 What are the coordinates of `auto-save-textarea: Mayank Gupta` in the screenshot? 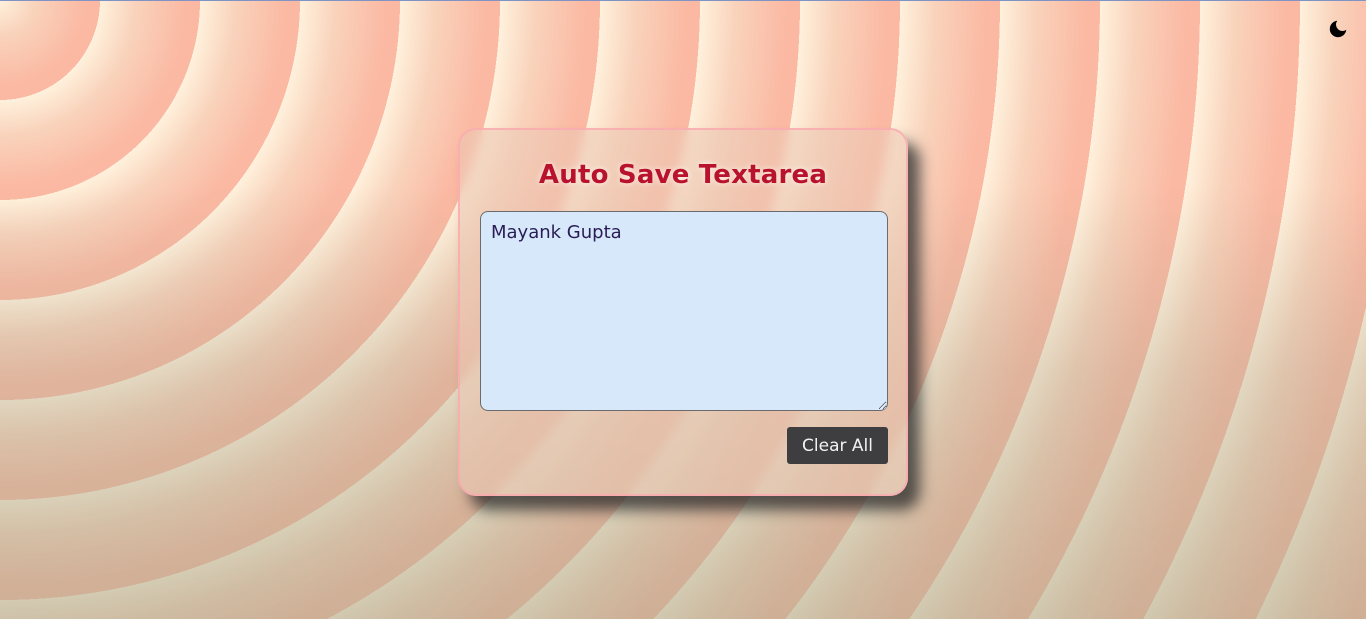 It's located at (684, 311).